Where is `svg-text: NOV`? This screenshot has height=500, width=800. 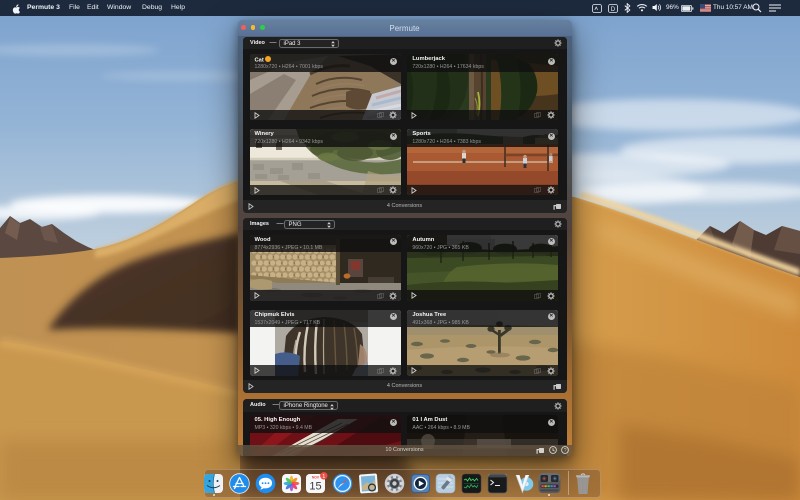
svg-text: NOV is located at coordinates (316, 477).